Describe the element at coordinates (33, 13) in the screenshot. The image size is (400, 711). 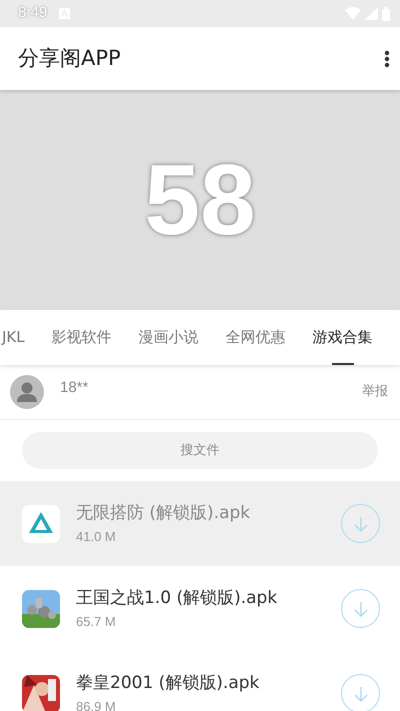
I see `status-time: 8:49` at that location.